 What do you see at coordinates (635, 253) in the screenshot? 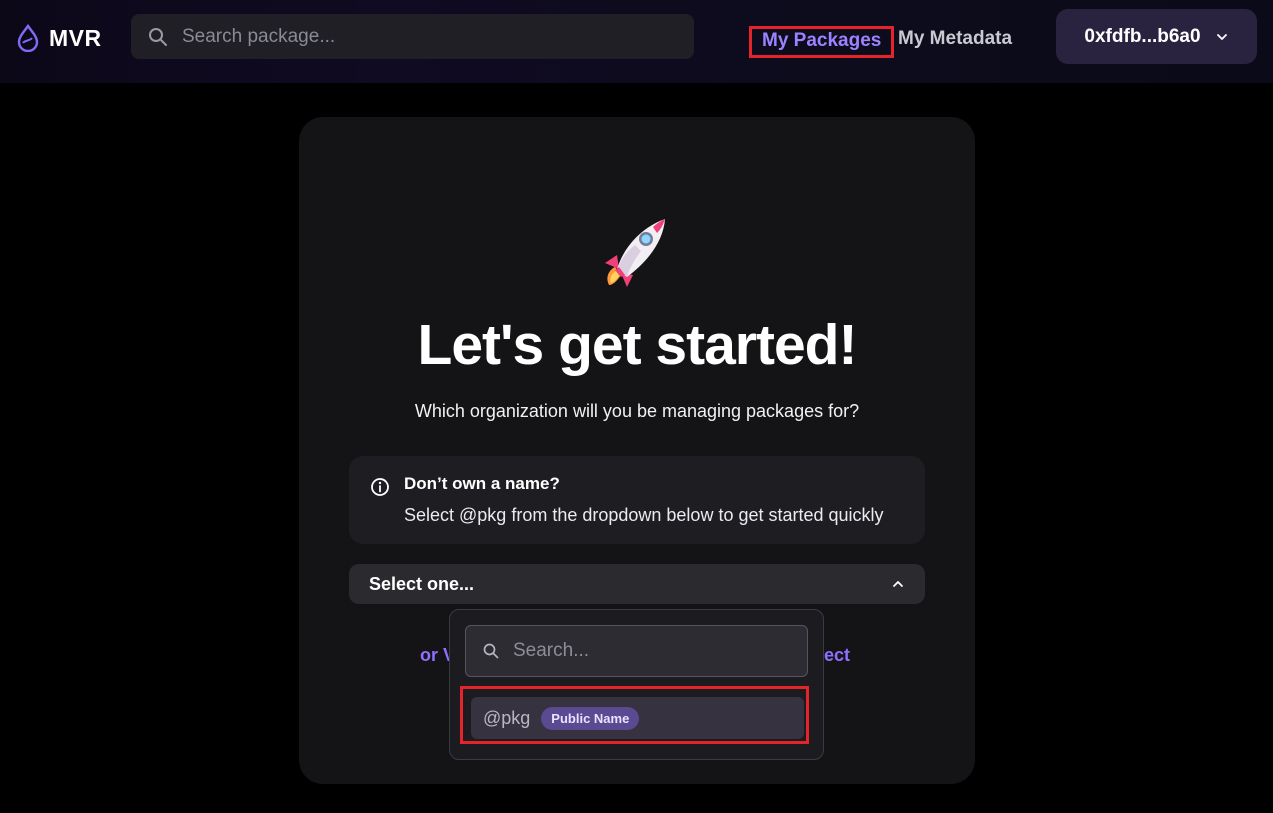
I see `rocket-icon` at bounding box center [635, 253].